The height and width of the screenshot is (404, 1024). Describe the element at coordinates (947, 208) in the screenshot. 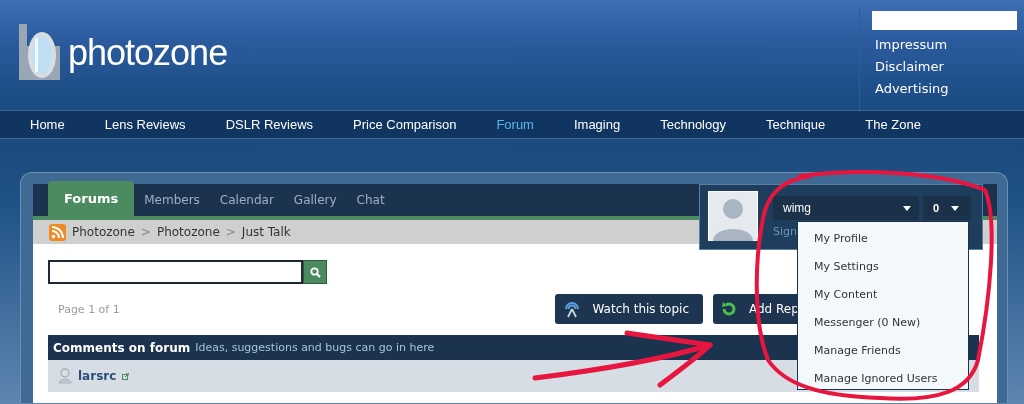

I see `notifications-dropdown: 0` at that location.